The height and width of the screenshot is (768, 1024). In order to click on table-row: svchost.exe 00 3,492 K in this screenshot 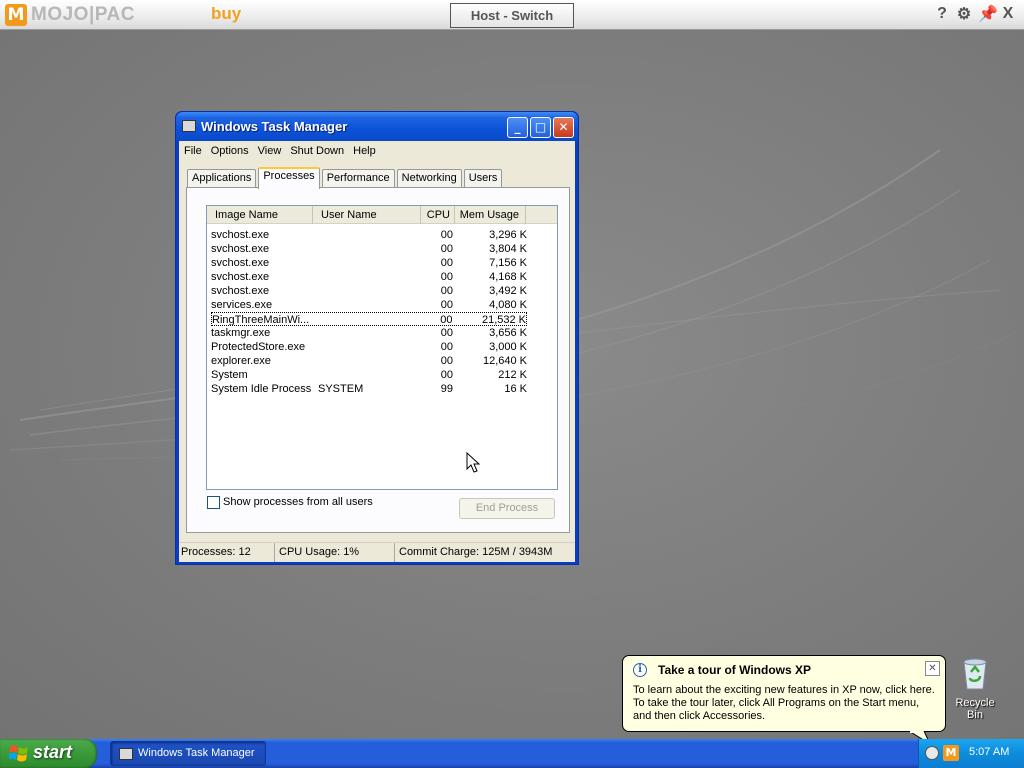, I will do `click(369, 291)`.